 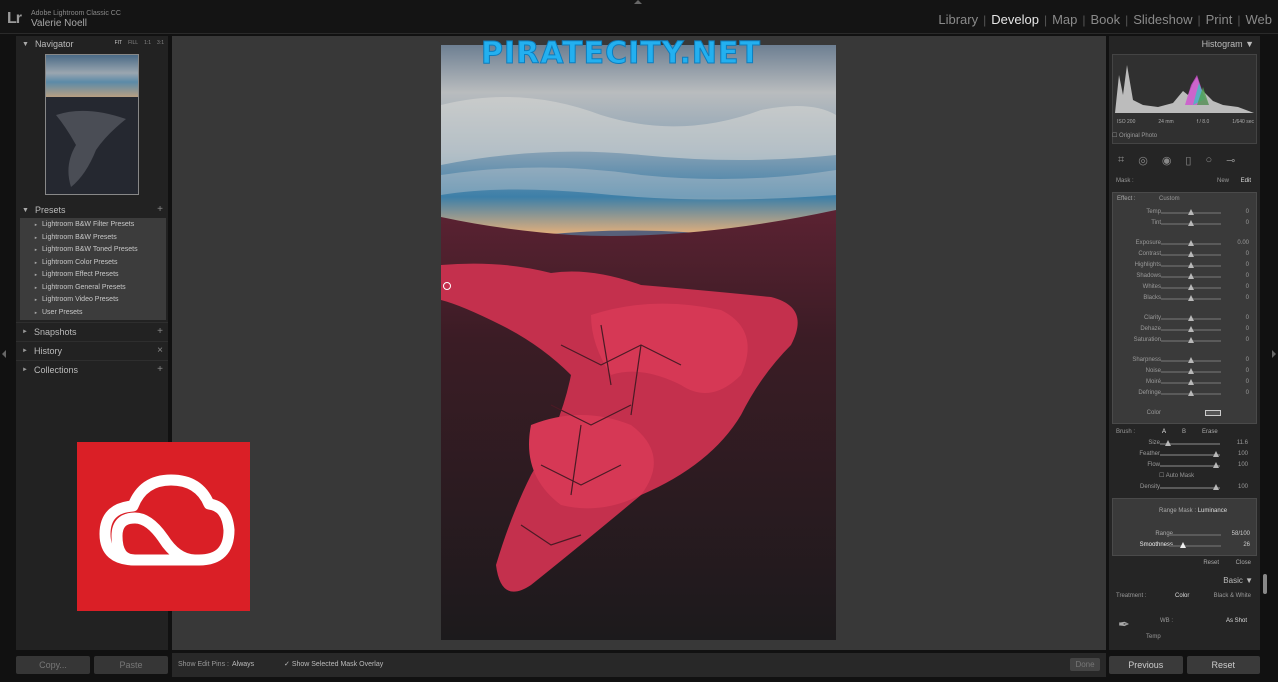 I want to click on preset-folder: Lightroom B&W Toned Presets, so click(x=93, y=252).